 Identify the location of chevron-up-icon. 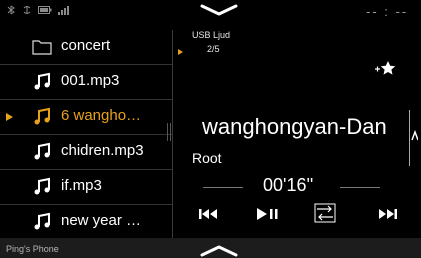
(219, 251).